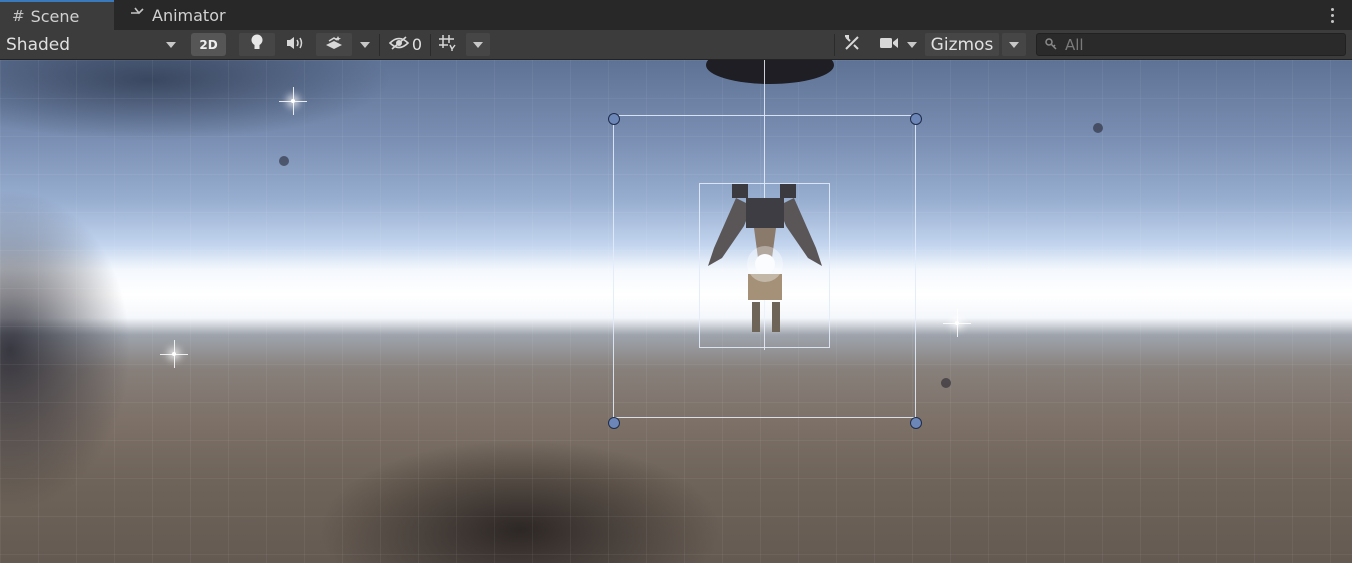  I want to click on camera-dropdown, so click(912, 44).